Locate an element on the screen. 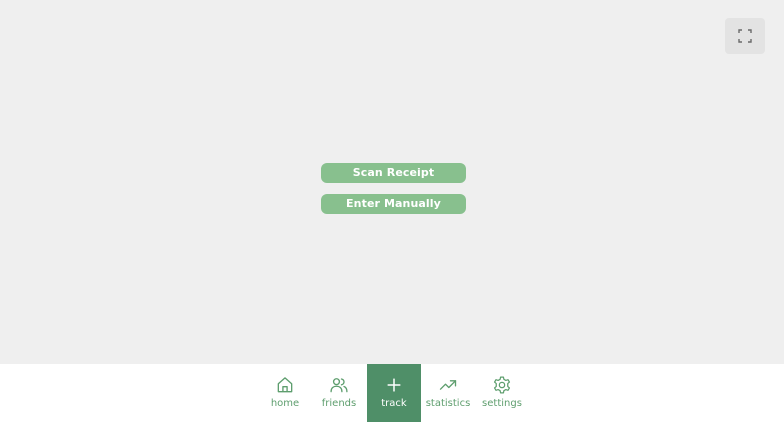 The width and height of the screenshot is (784, 422). bottom-nav: home friends track statistics settings is located at coordinates (392, 393).